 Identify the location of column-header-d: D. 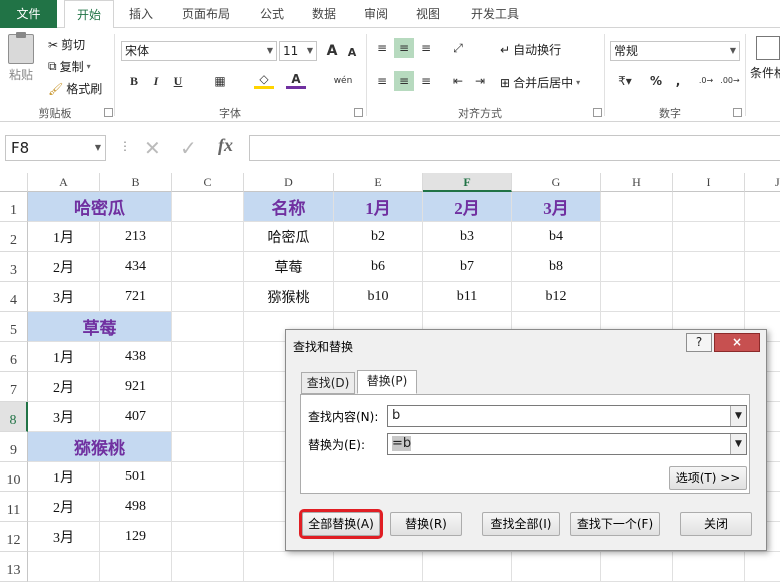
(289, 182).